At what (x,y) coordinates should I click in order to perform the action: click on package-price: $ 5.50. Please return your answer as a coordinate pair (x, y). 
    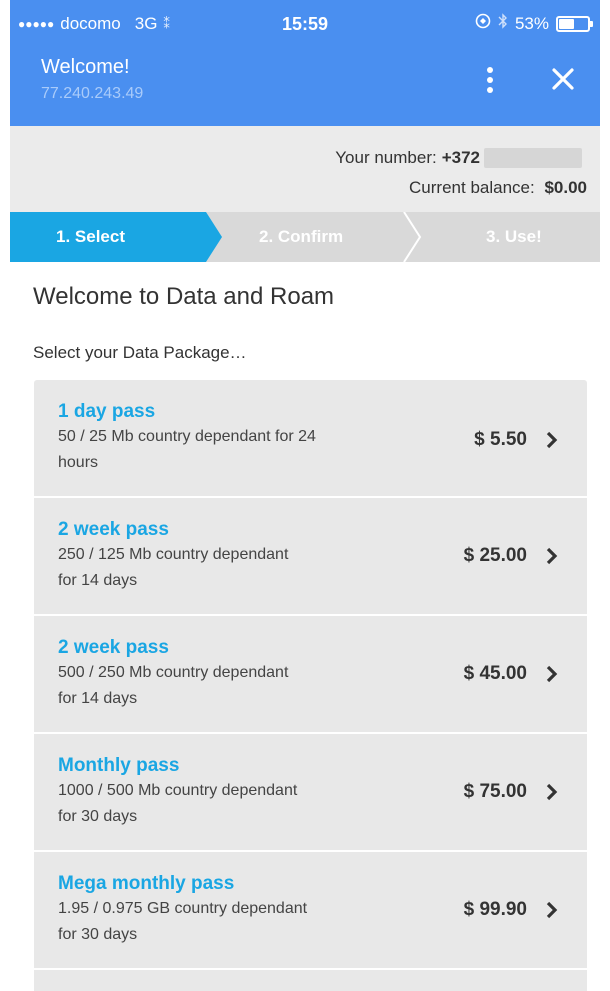
    Looking at the image, I should click on (500, 439).